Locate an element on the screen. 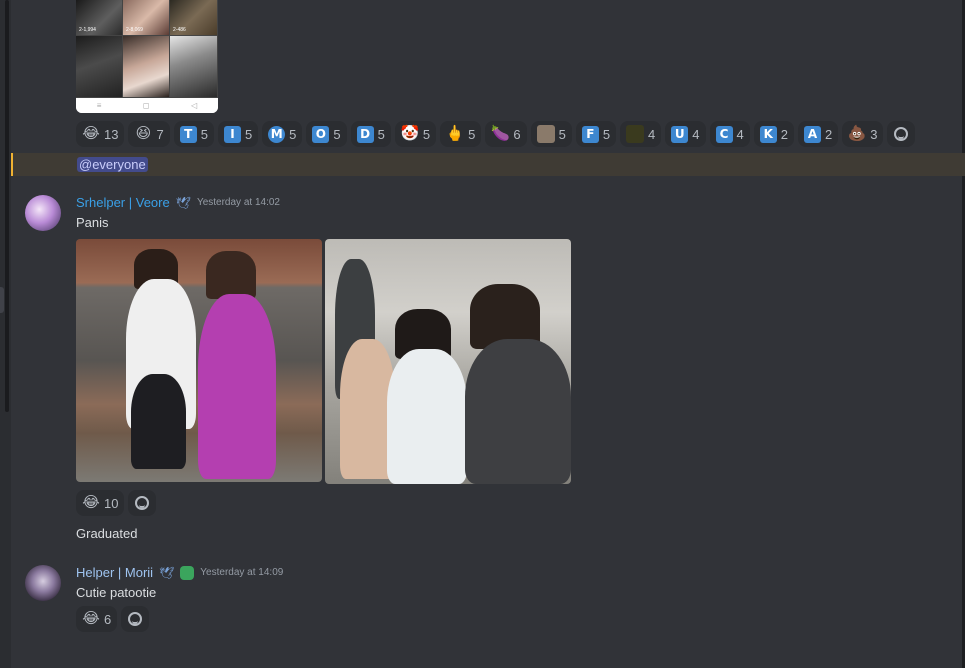 Image resolution: width=965 pixels, height=668 pixels. reaction-count: 3 is located at coordinates (874, 134).